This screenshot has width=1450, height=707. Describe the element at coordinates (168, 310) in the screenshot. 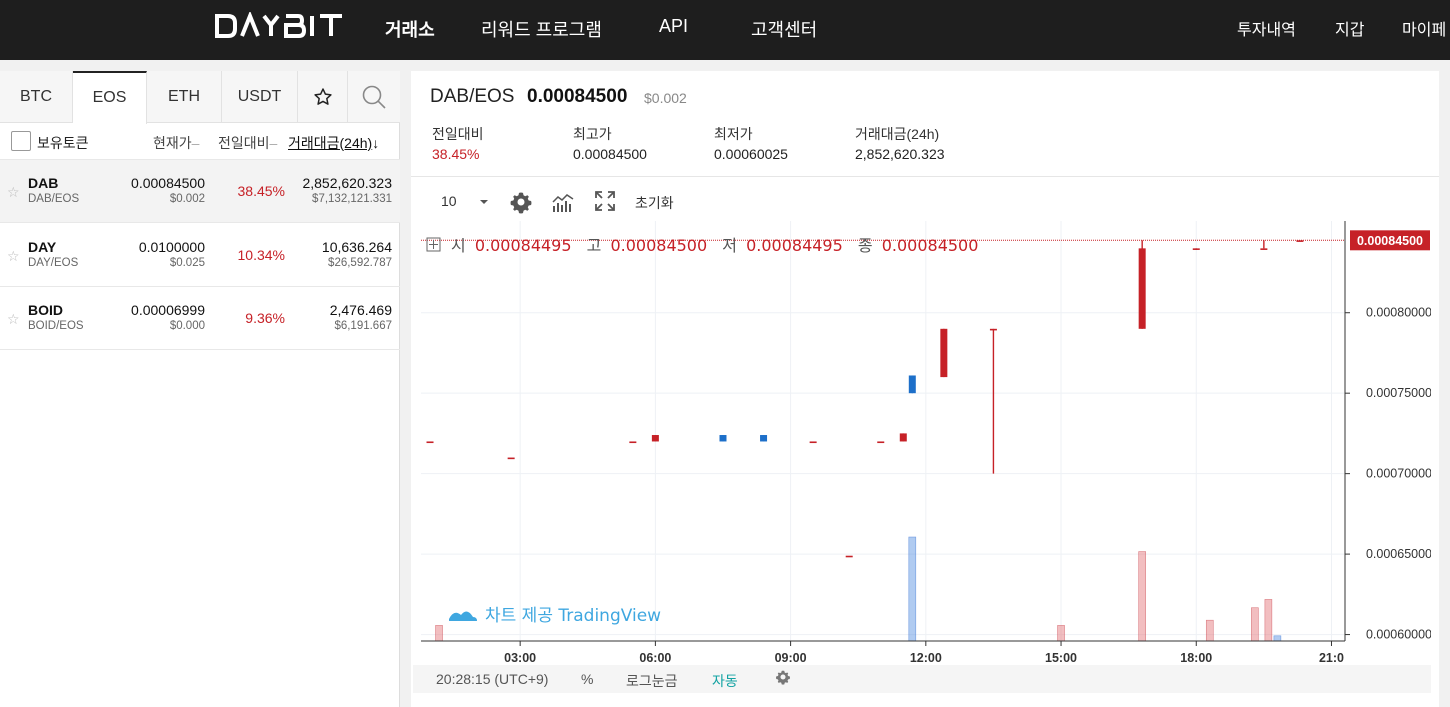

I see `token-price: 0.00006999` at that location.